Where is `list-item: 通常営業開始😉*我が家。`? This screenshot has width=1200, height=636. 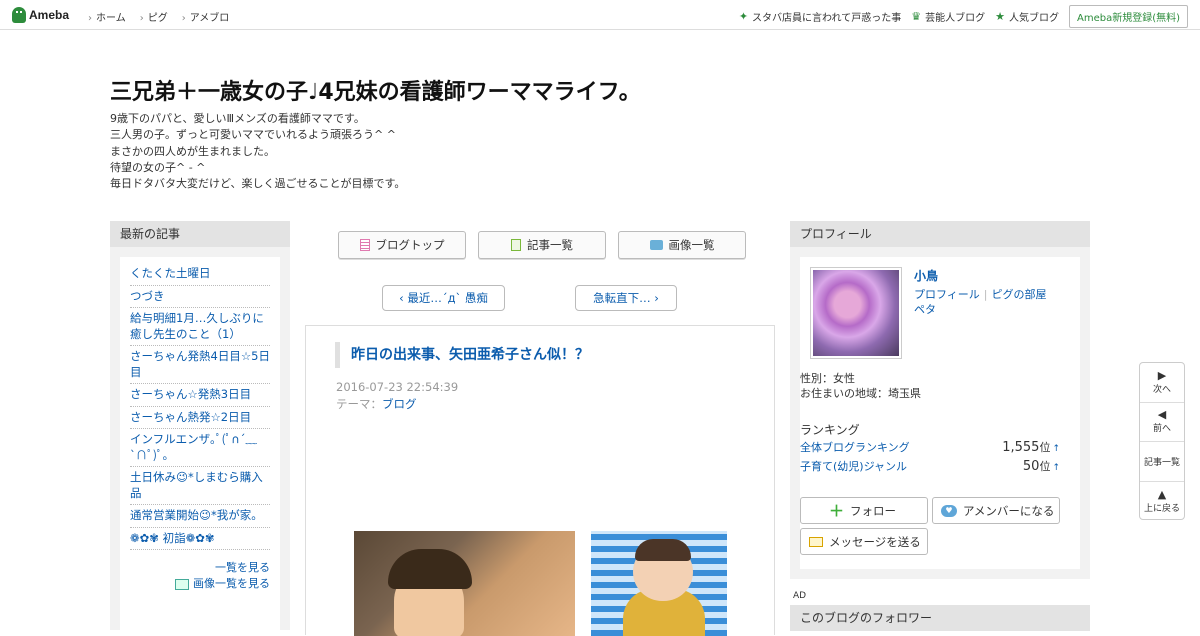
list-item: 通常営業開始😉*我が家。 is located at coordinates (200, 516).